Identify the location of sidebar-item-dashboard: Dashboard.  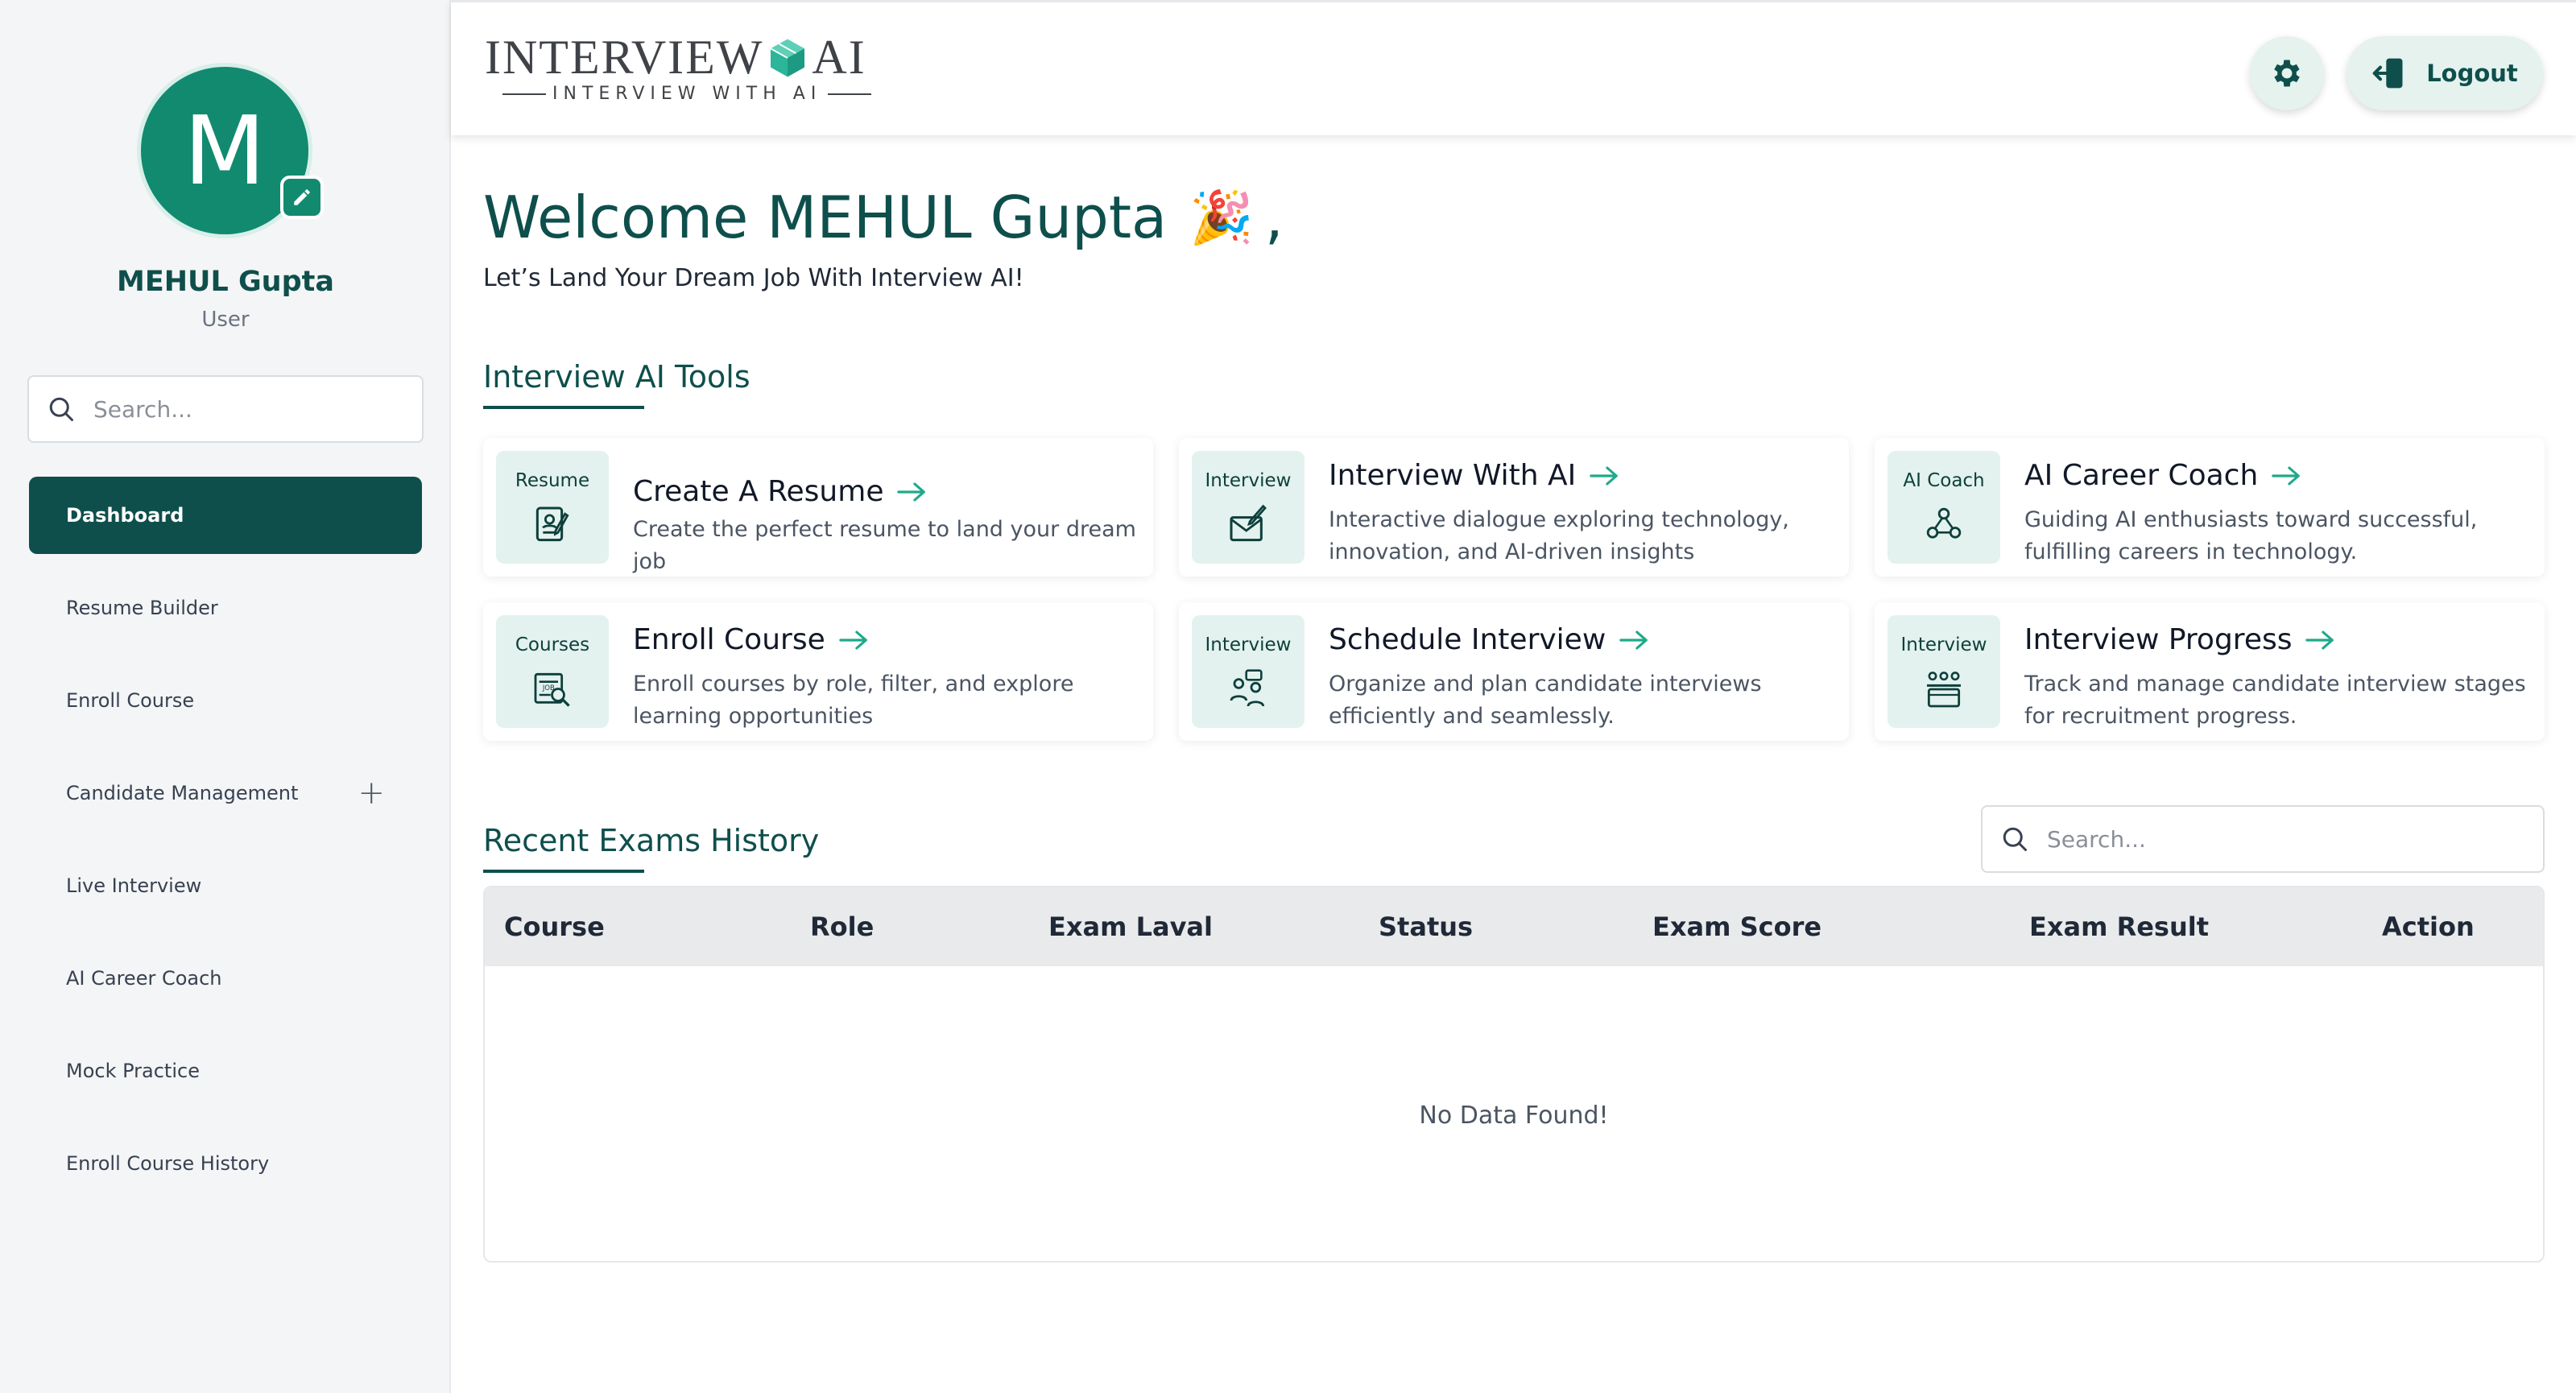
(225, 515).